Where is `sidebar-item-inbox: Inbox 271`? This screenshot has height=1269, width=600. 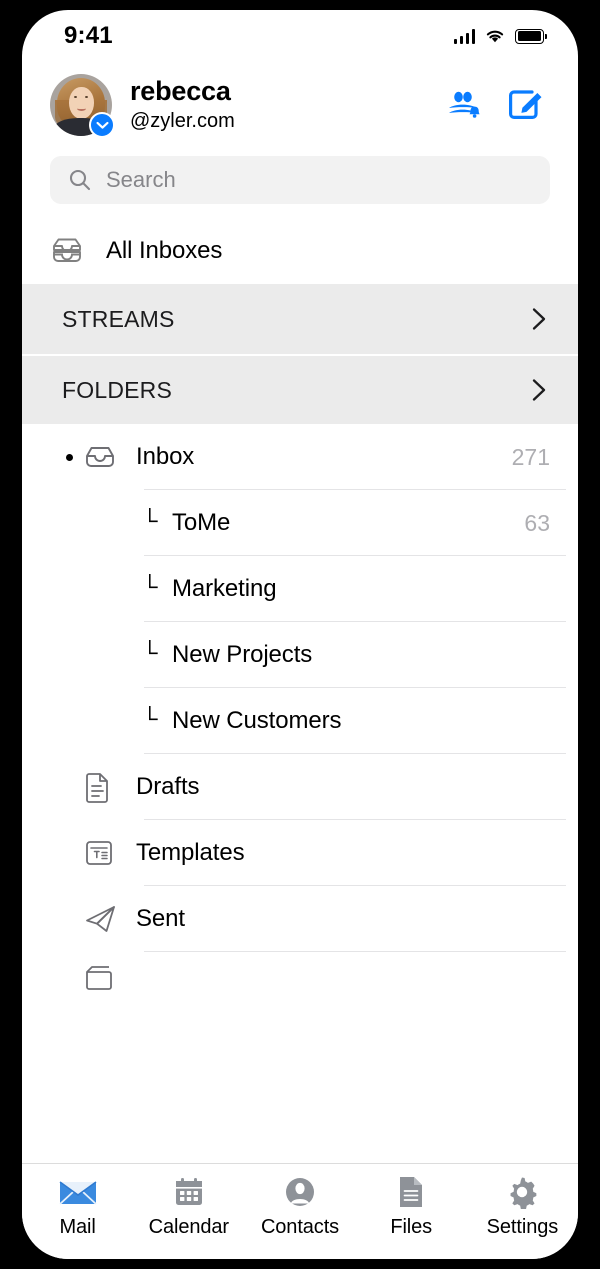
sidebar-item-inbox: Inbox 271 is located at coordinates (300, 457).